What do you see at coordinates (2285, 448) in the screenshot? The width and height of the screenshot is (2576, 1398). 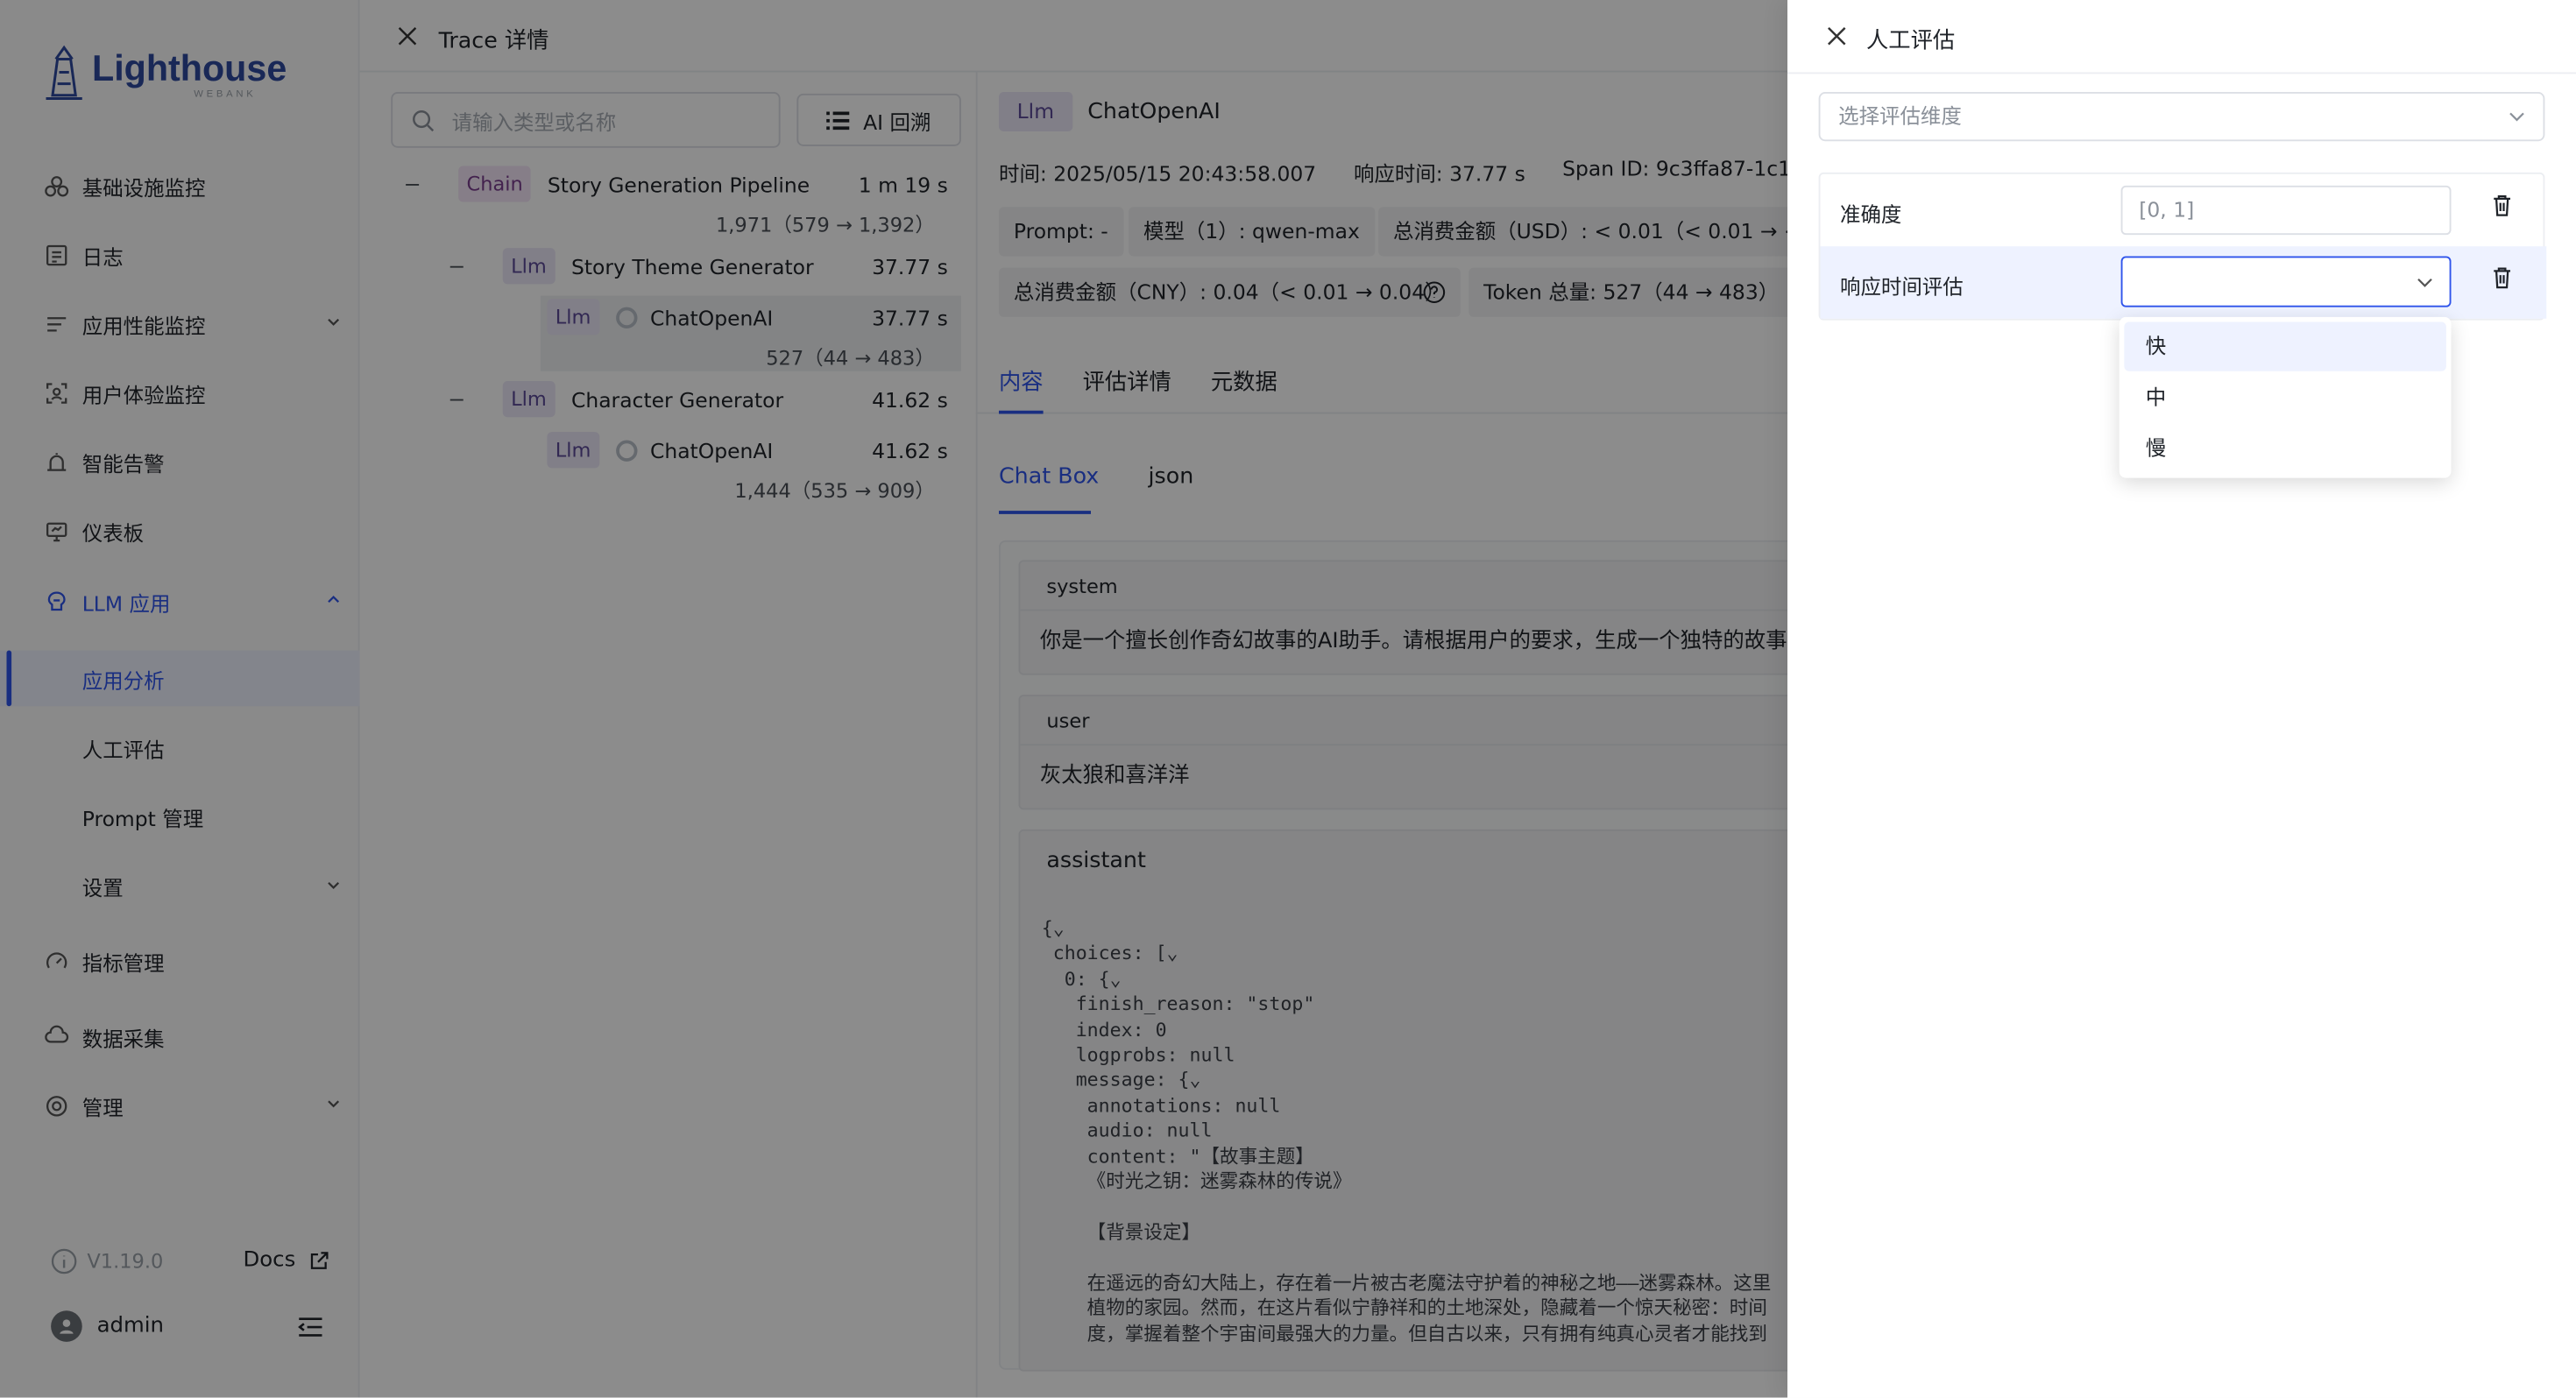 I see `option-slow: 慢` at bounding box center [2285, 448].